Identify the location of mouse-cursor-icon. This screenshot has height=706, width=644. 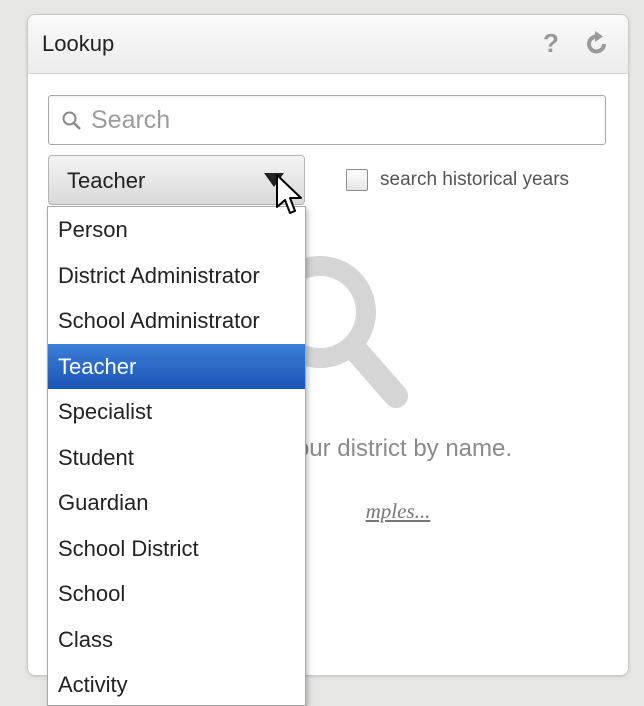
(289, 194).